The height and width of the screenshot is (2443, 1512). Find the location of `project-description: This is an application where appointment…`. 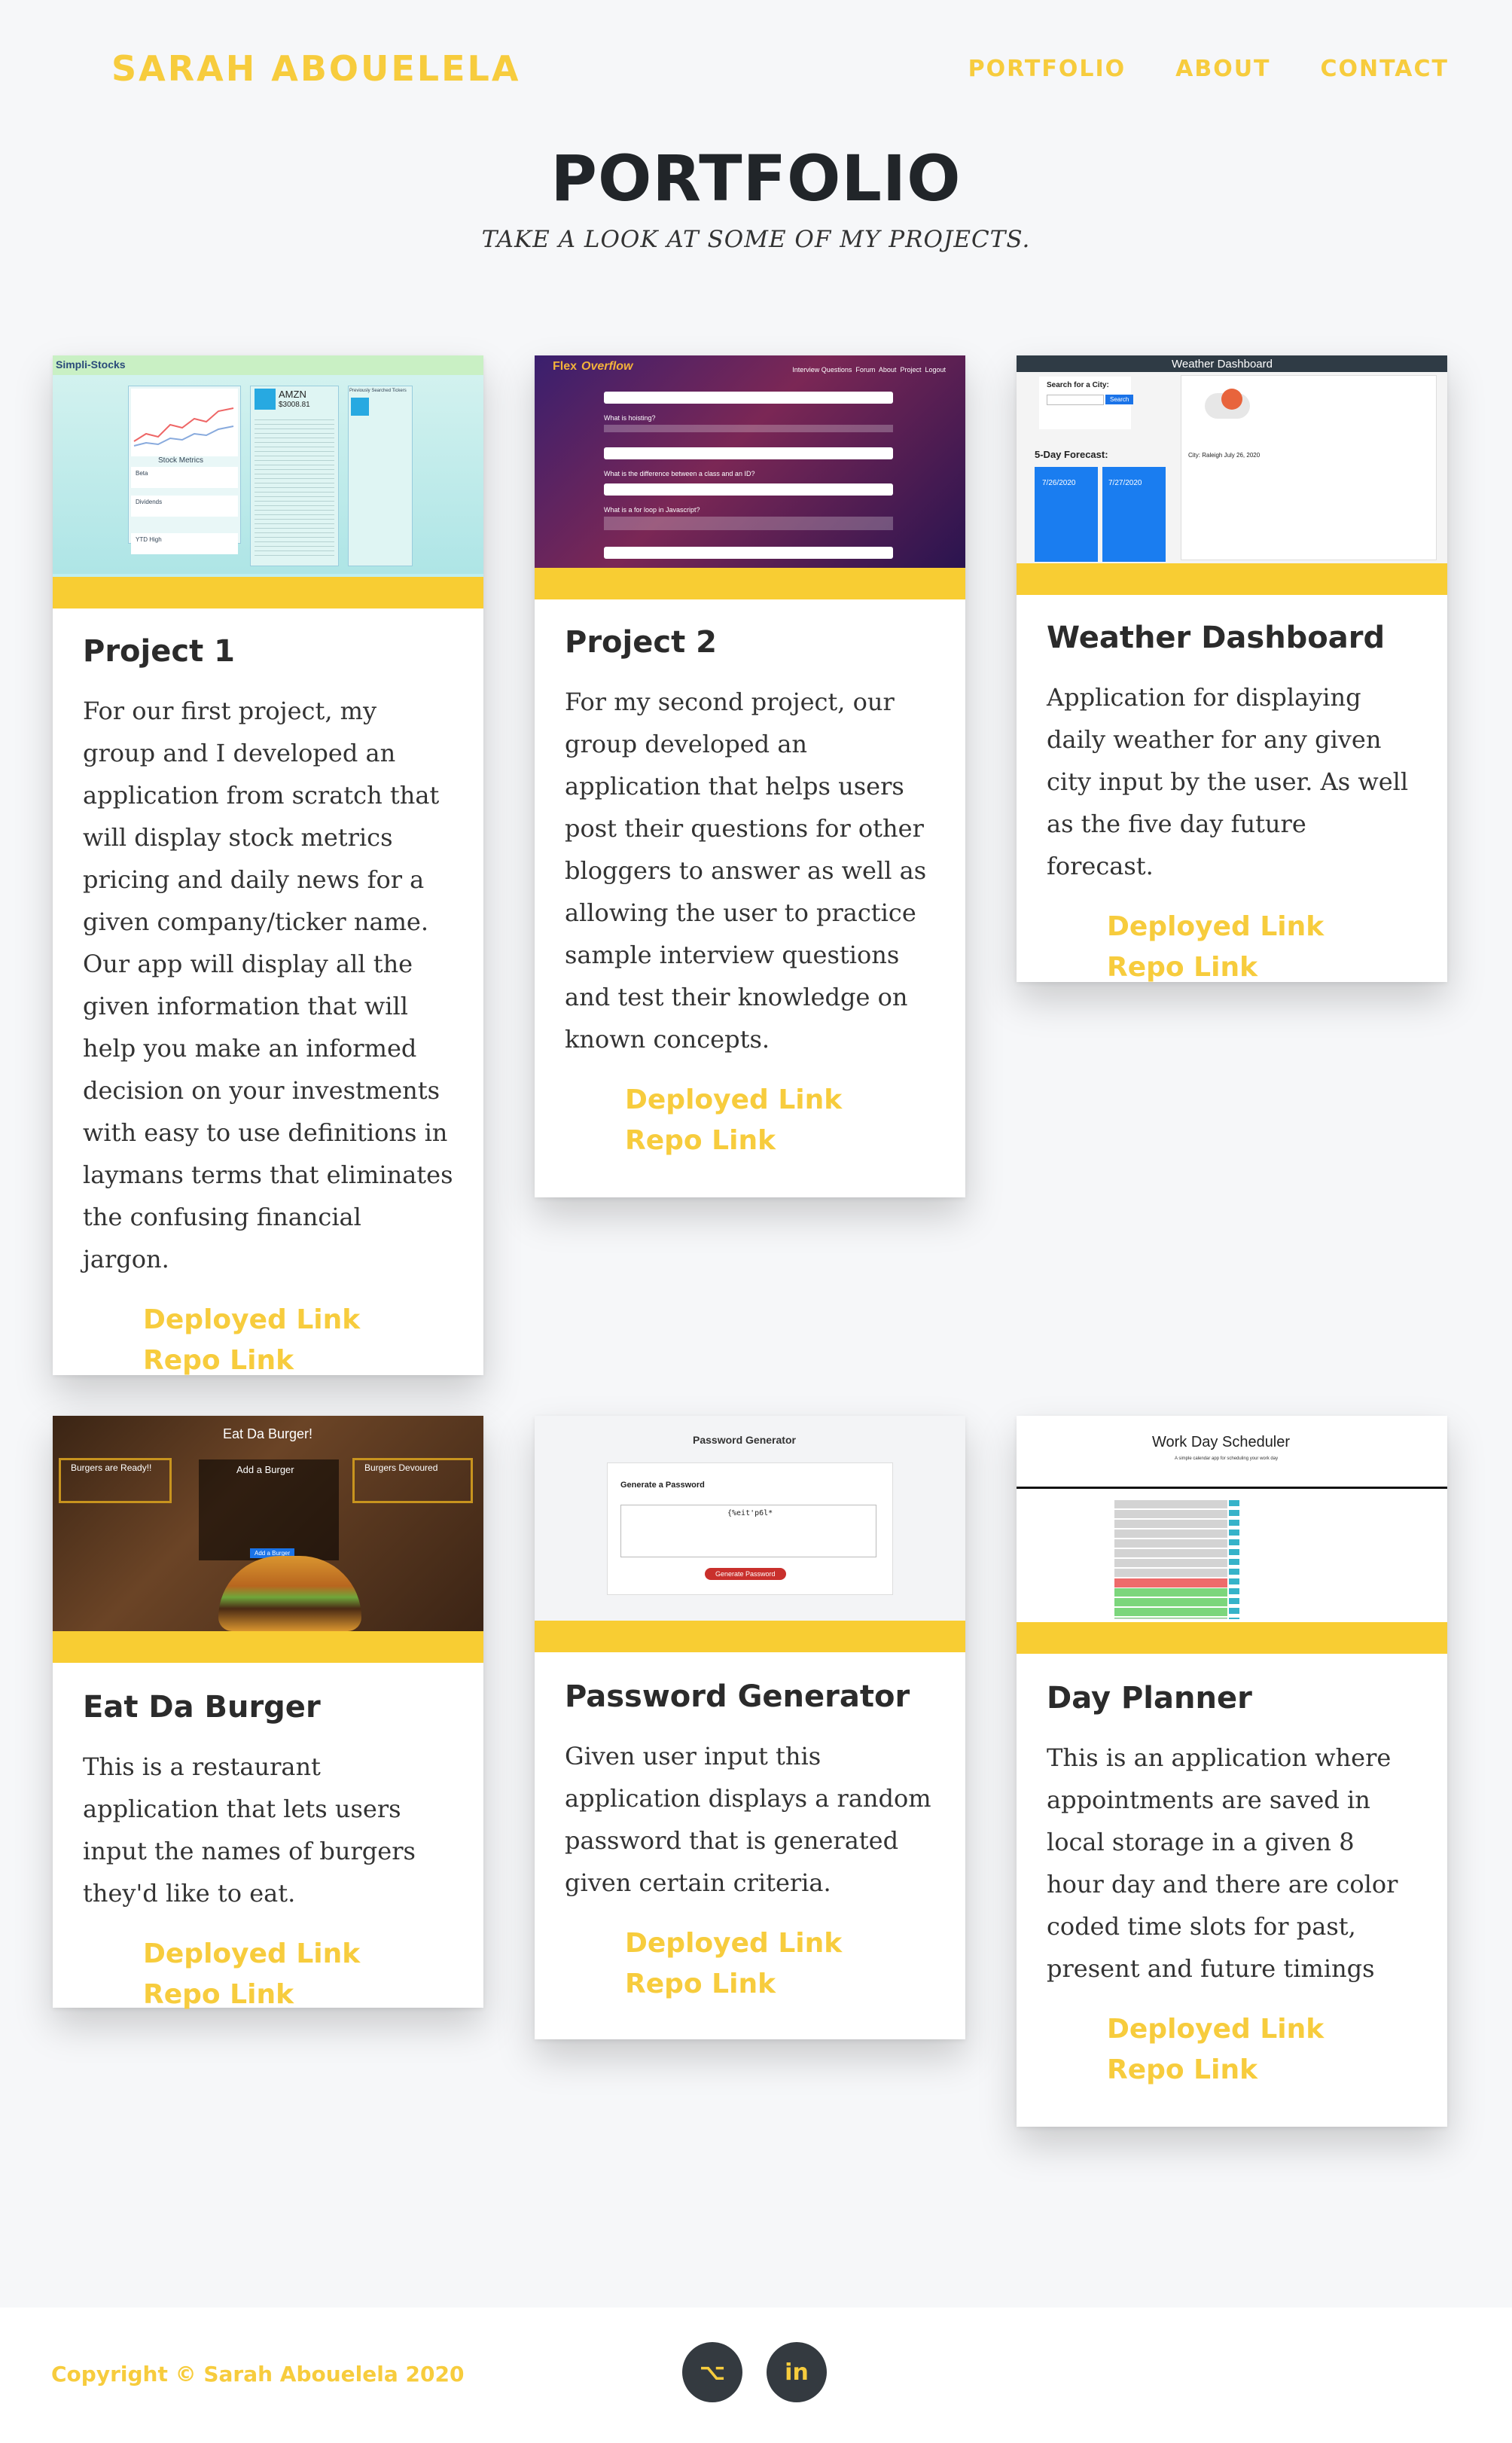

project-description: This is an application where appointment… is located at coordinates (1223, 1863).